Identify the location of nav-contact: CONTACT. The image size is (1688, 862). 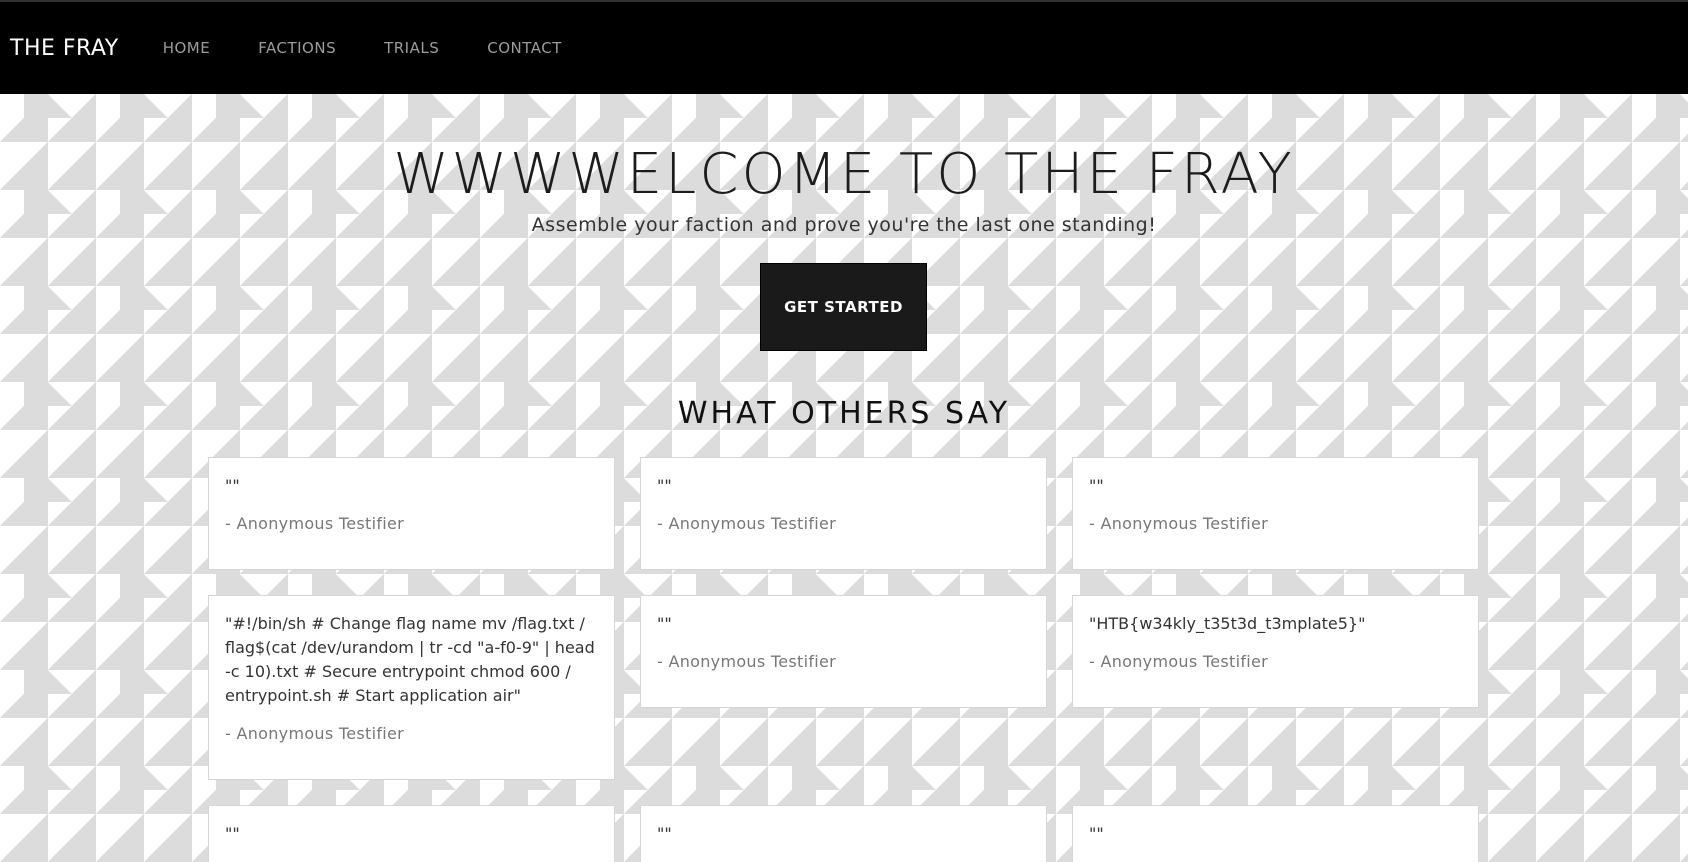
(524, 48).